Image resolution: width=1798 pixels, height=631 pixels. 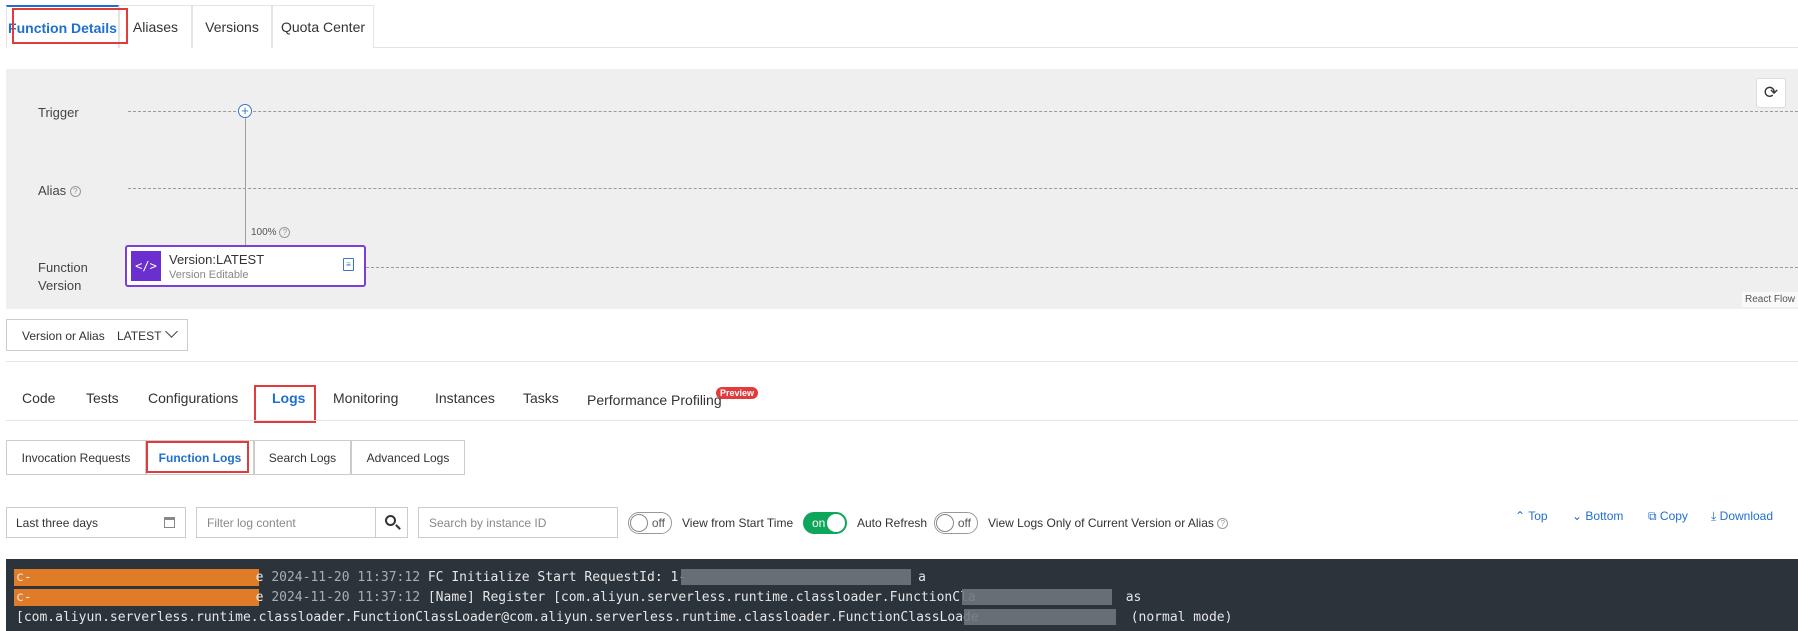 I want to click on version-lane-line, so click(x=1082, y=267).